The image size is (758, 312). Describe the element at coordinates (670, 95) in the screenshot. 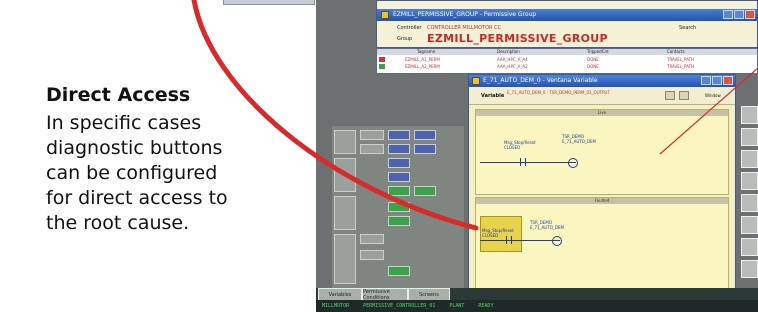

I see `find-icon` at that location.